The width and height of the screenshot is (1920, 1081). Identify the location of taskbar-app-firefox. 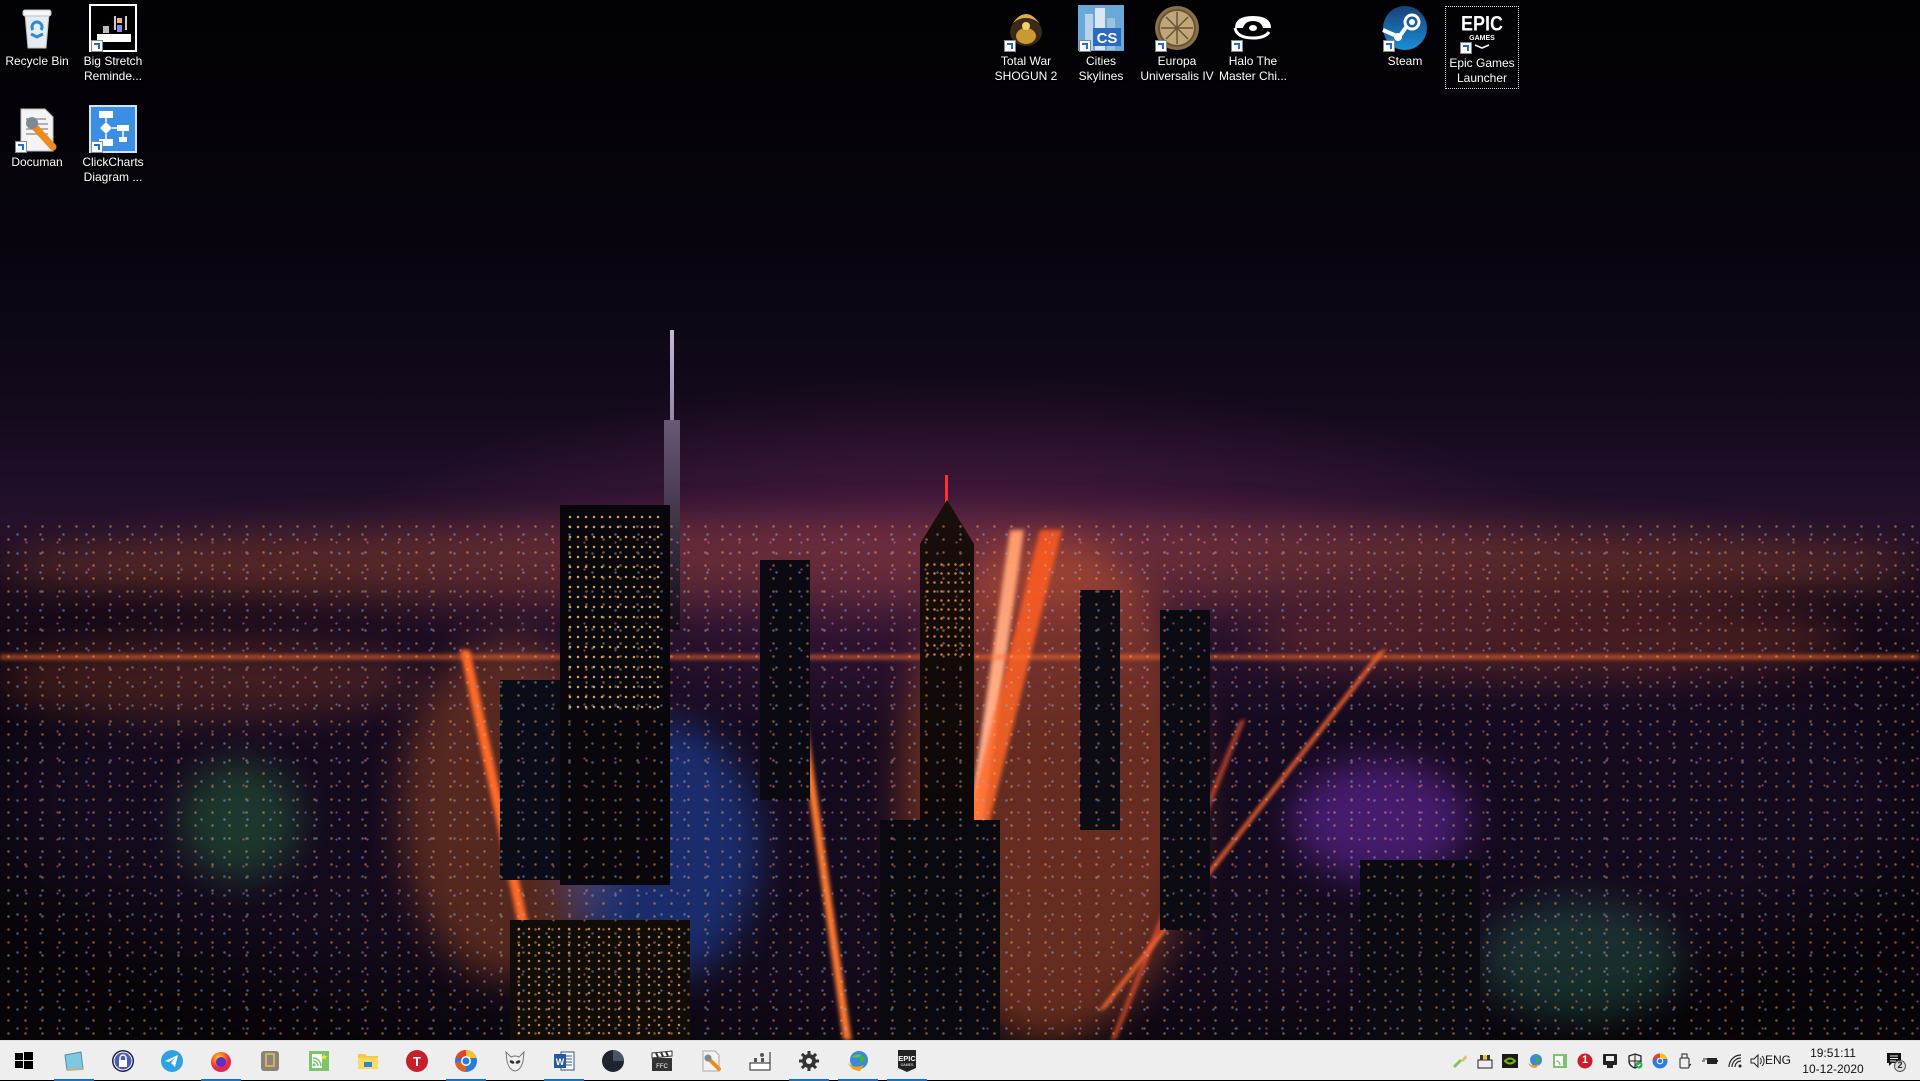
(221, 1061).